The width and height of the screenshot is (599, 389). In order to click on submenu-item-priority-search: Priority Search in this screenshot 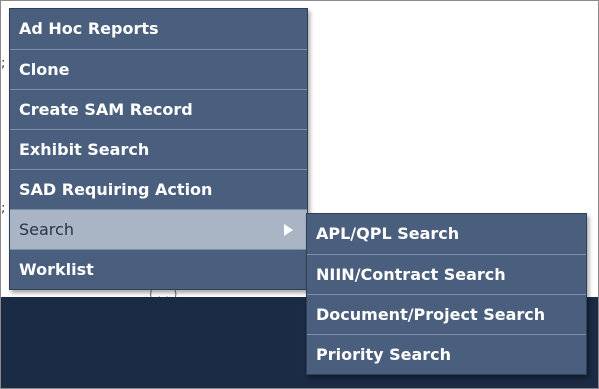, I will do `click(446, 354)`.